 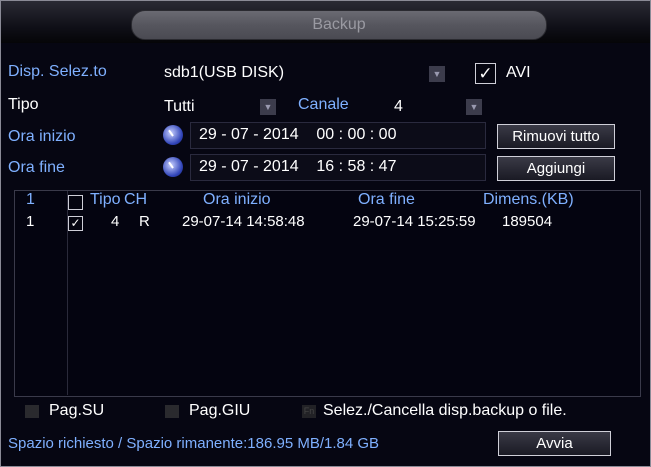 What do you see at coordinates (298, 166) in the screenshot?
I see `end-time-value: 29 - 07 - 2014 16 : 58 : 47` at bounding box center [298, 166].